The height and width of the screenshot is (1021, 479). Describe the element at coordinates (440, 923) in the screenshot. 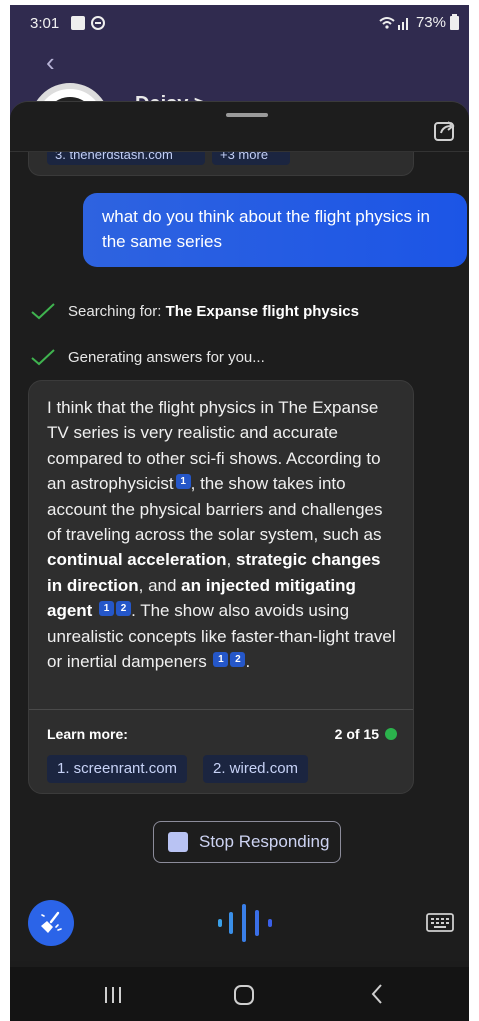

I see `keyboard-icon` at that location.